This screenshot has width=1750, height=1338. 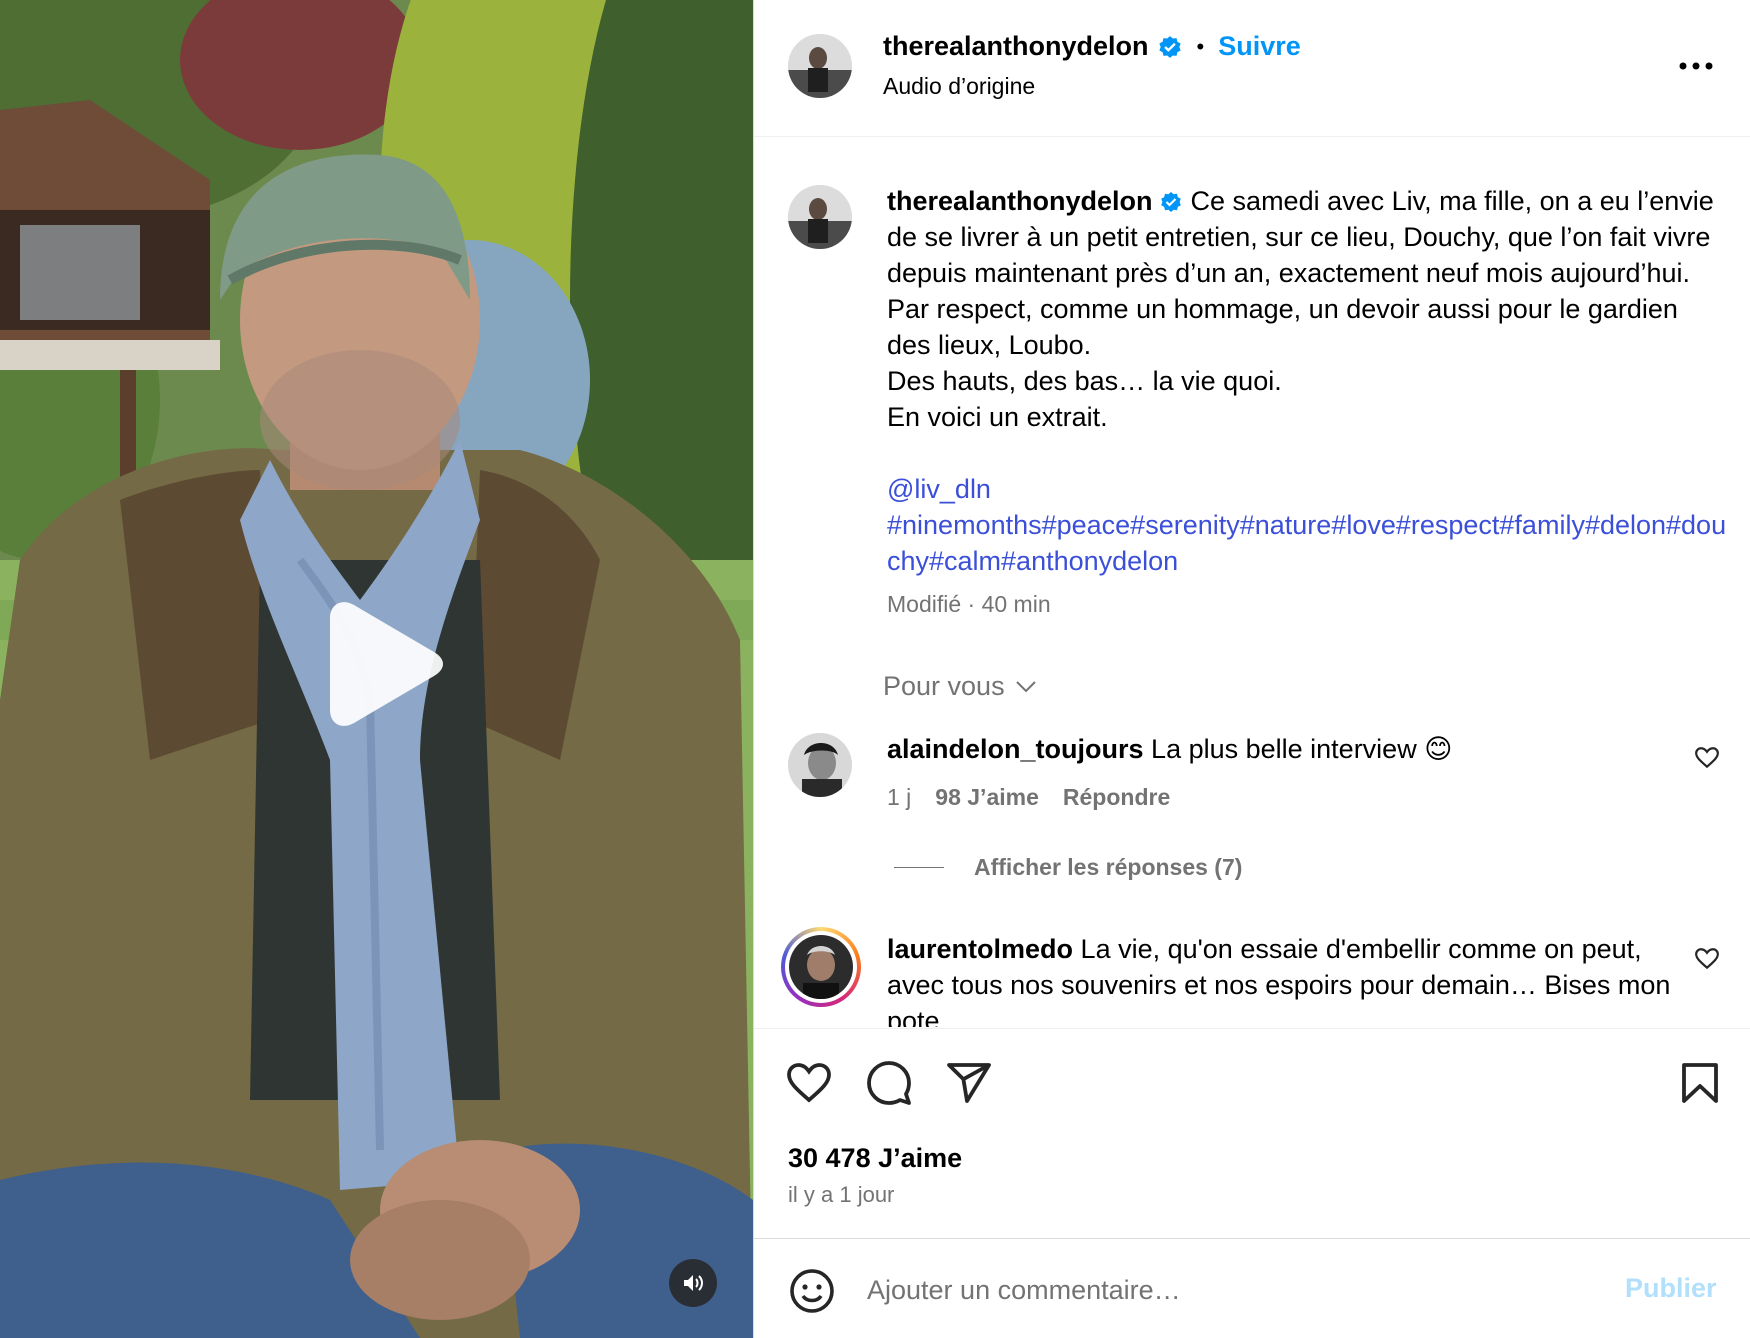 What do you see at coordinates (997, 417) in the screenshot?
I see `caption-text-line-3: En voici un extrait.` at bounding box center [997, 417].